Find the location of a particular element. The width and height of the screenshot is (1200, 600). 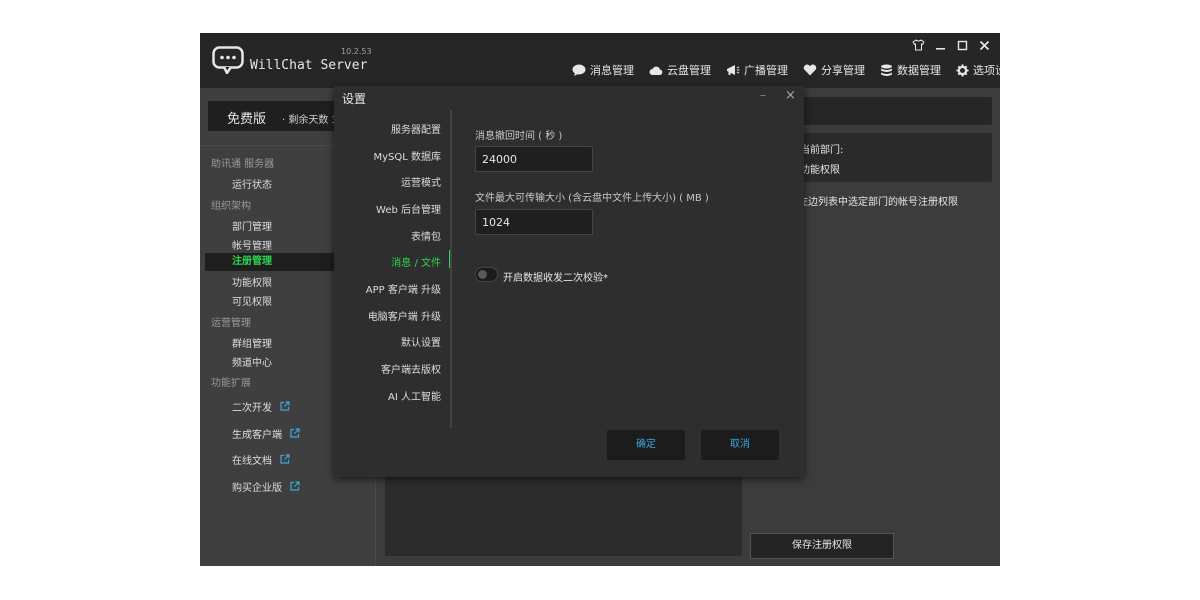

dialog-close-icon: × is located at coordinates (790, 95).